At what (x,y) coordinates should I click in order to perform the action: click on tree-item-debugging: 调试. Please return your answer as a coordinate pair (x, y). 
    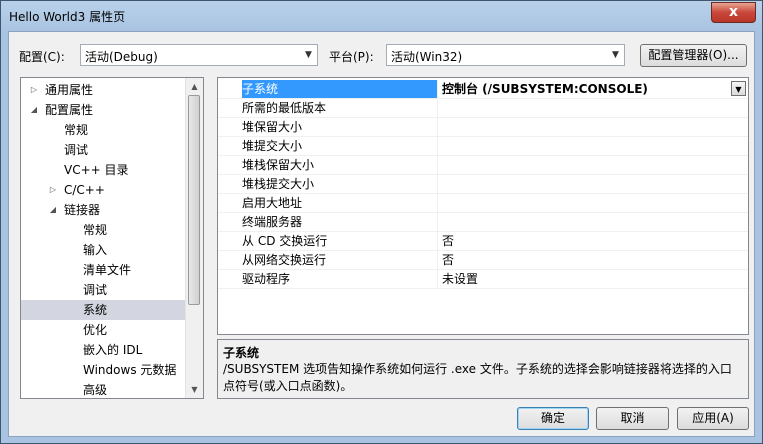
    Looking at the image, I should click on (104, 150).